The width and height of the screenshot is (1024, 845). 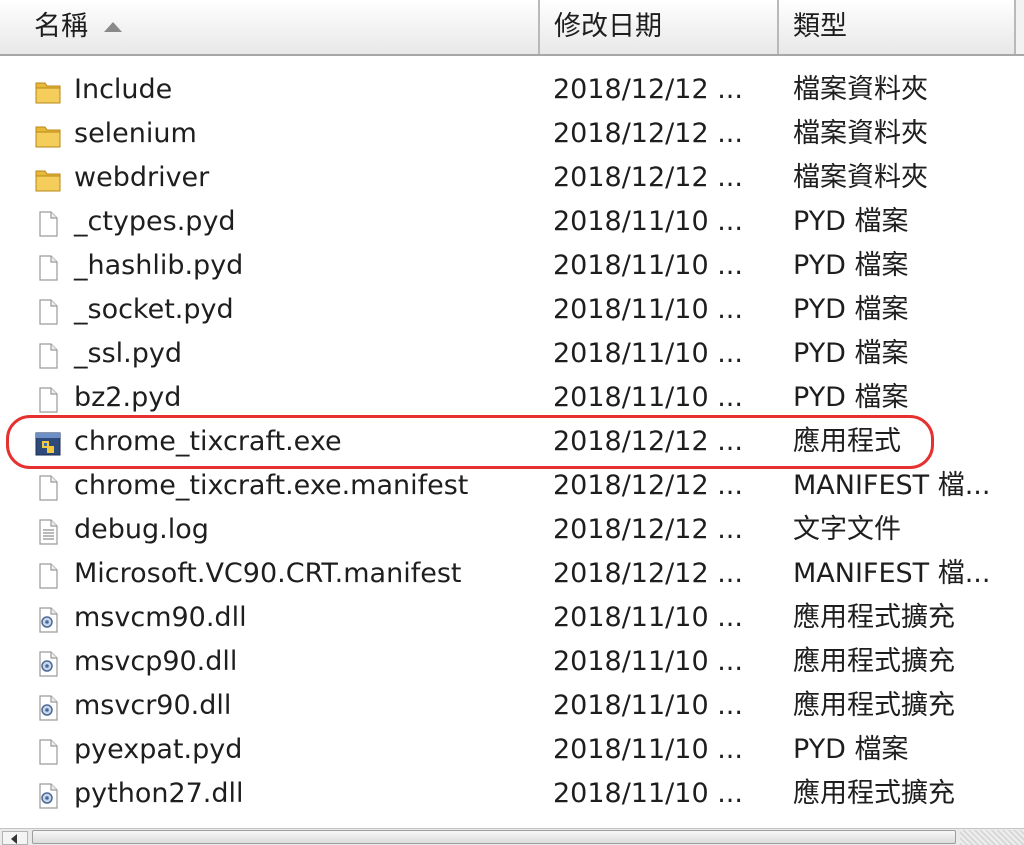 I want to click on file-name: msvcm90.dll, so click(x=160, y=617).